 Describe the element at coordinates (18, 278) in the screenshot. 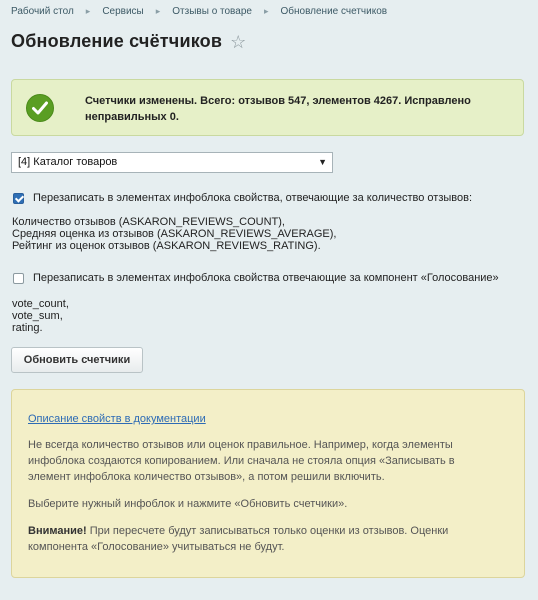

I see `option-vote-checkbox` at that location.